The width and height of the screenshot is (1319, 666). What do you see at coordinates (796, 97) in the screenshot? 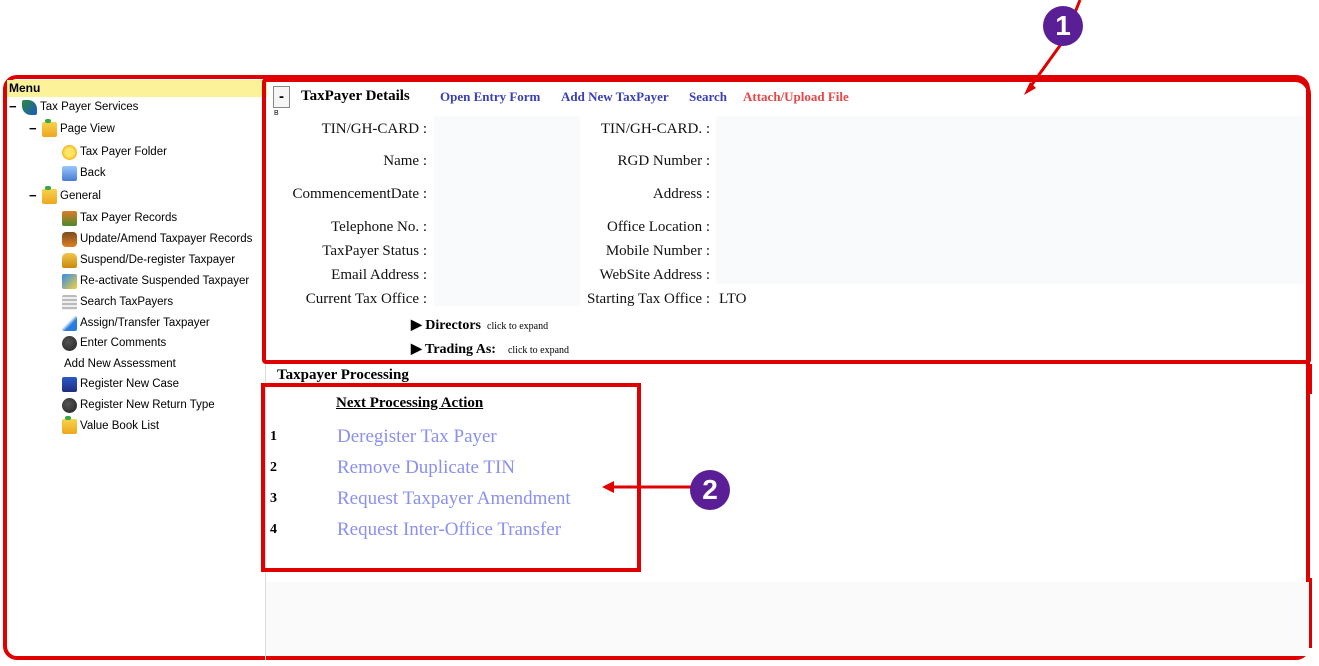
I see `attach-upload-file-link: Attach/Upload File` at bounding box center [796, 97].